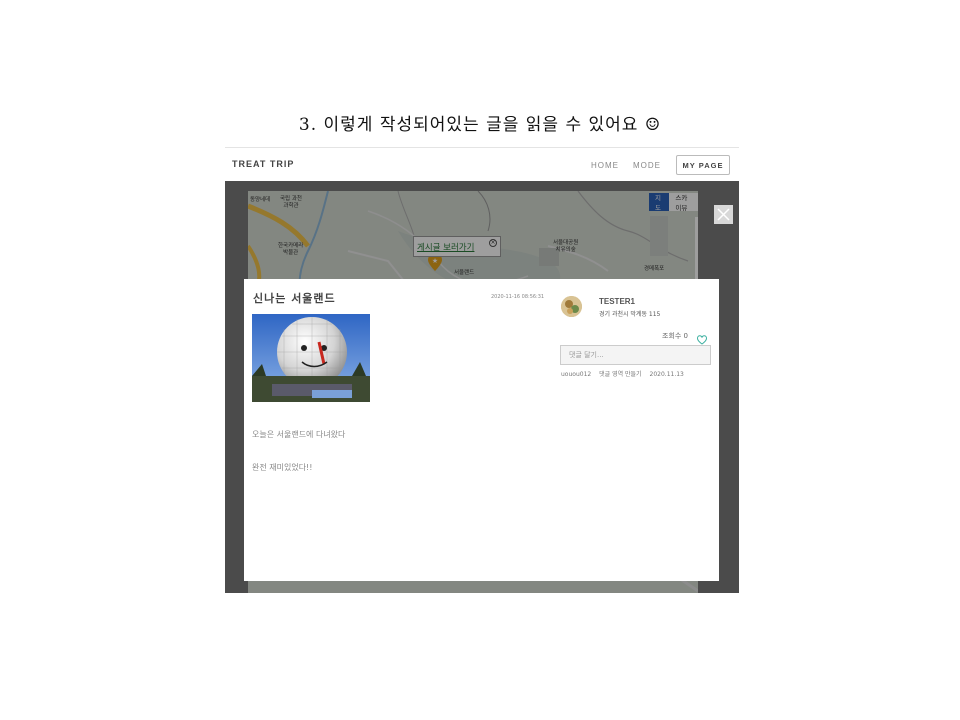 This screenshot has width=960, height=720. What do you see at coordinates (617, 301) in the screenshot?
I see `author-name: TESTER1` at bounding box center [617, 301].